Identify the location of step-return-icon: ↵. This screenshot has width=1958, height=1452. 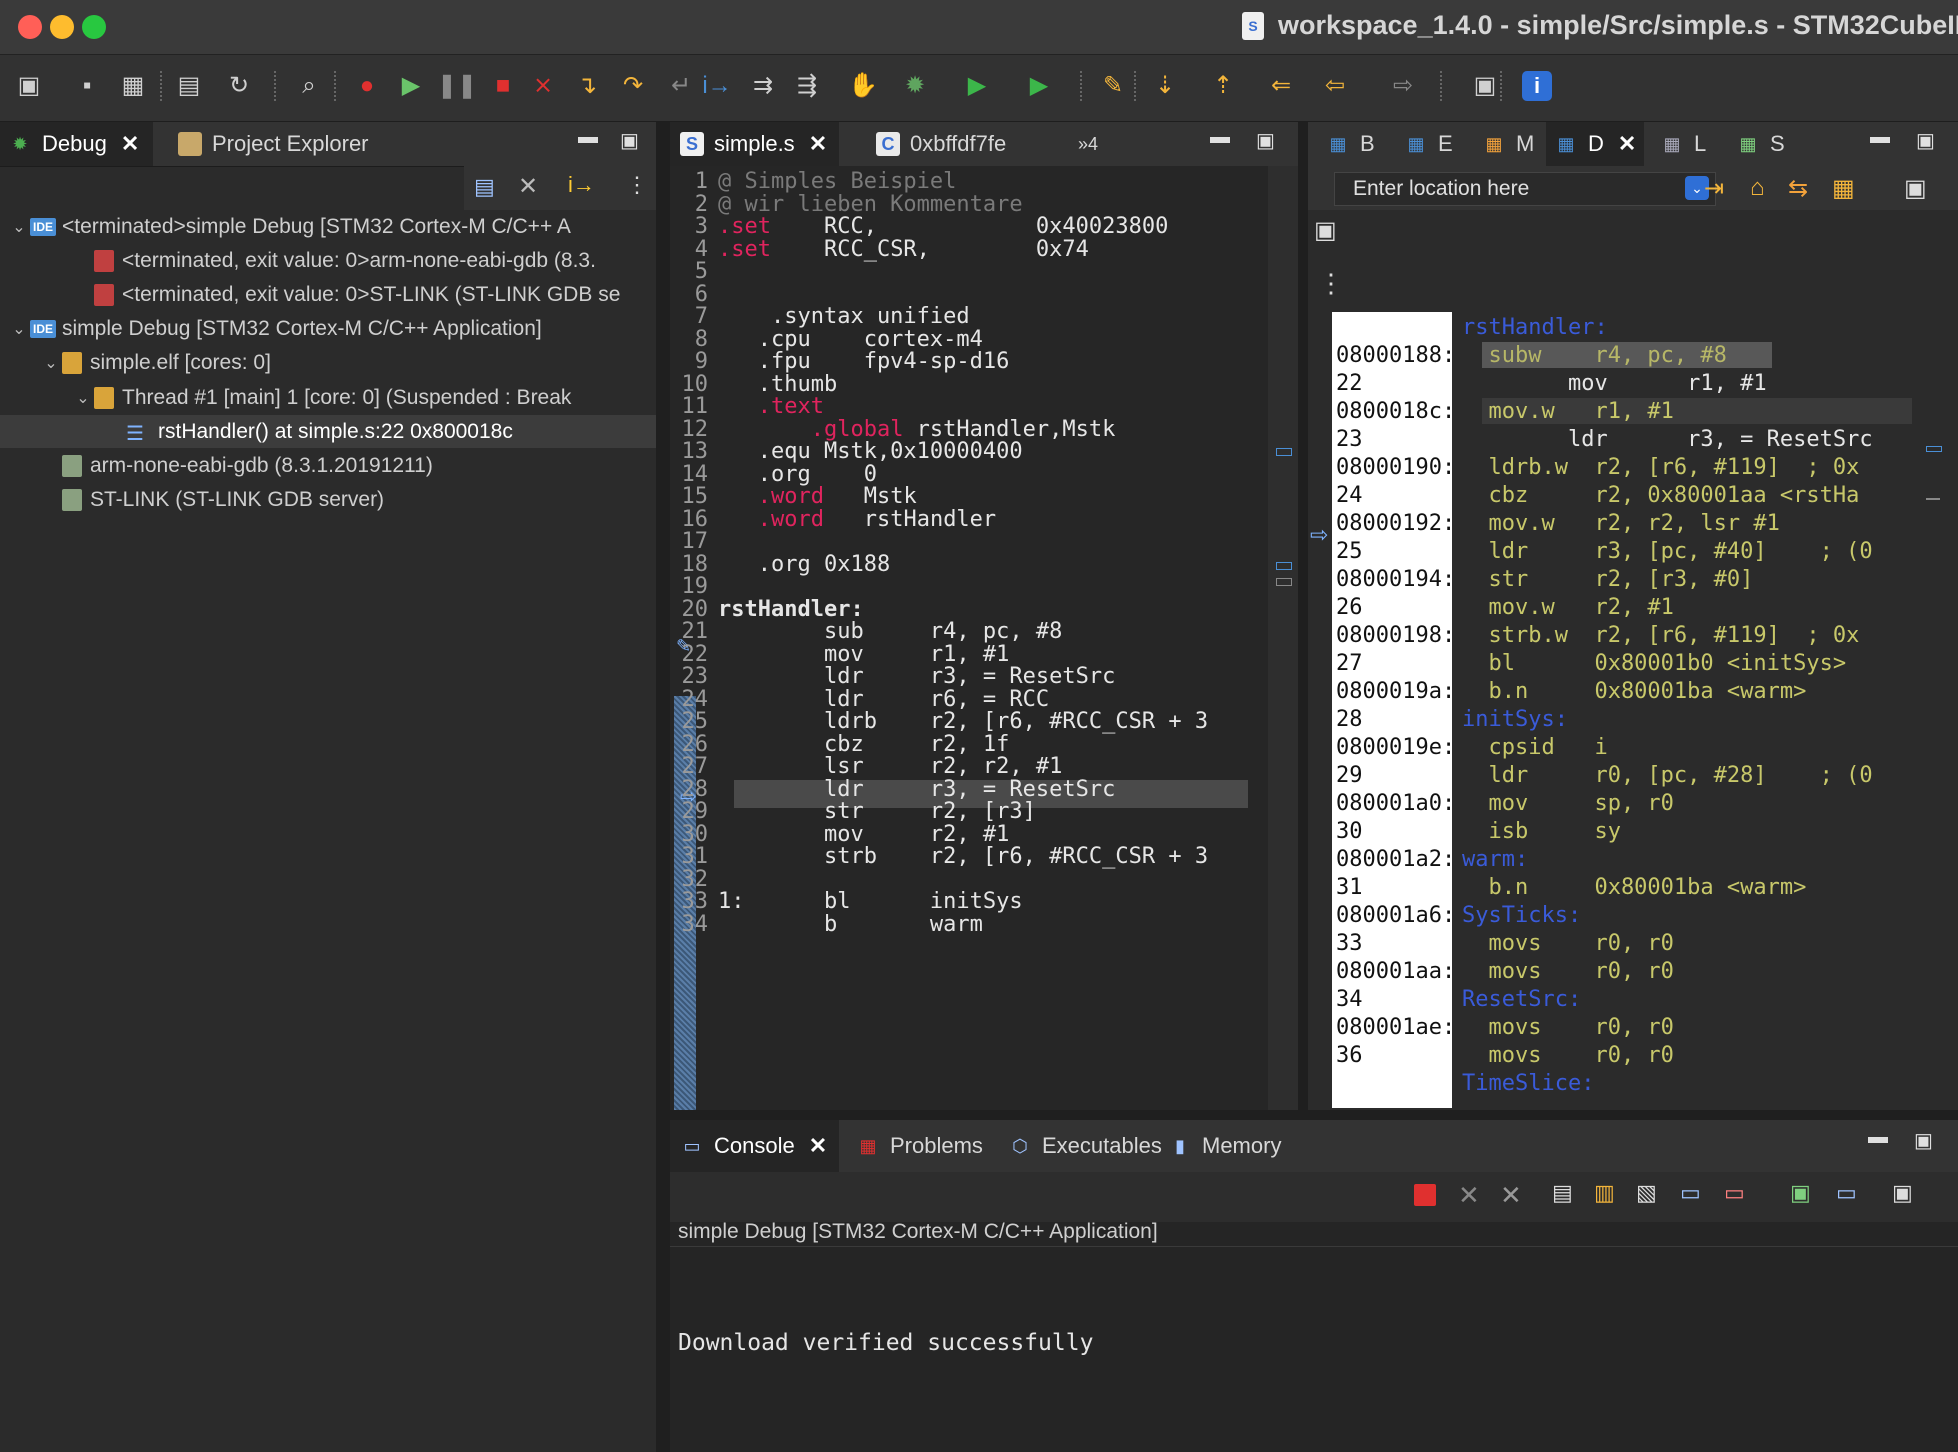
(681, 86).